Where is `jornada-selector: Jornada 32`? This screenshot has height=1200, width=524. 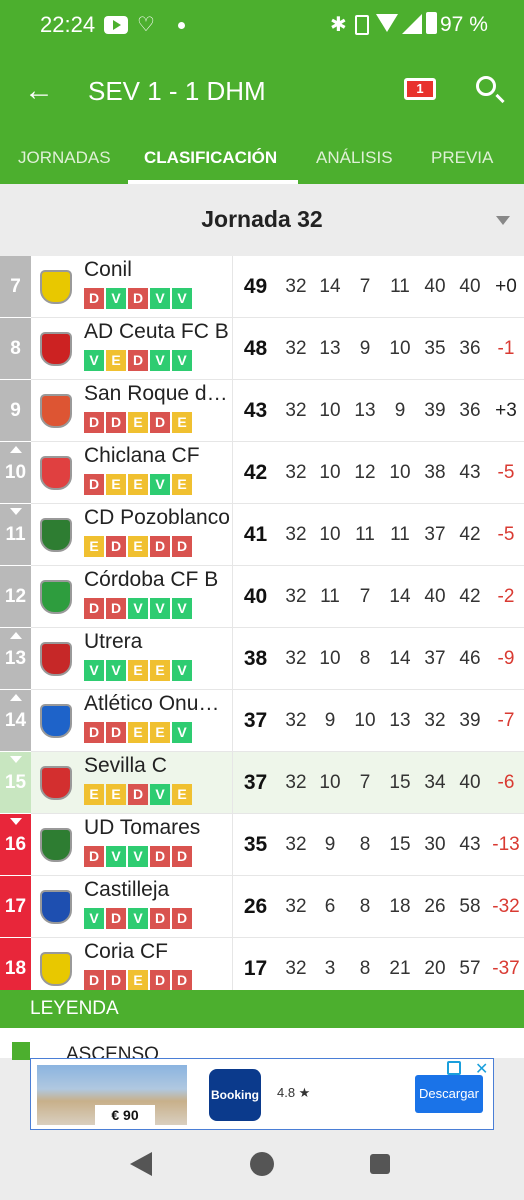
jornada-selector: Jornada 32 is located at coordinates (262, 220).